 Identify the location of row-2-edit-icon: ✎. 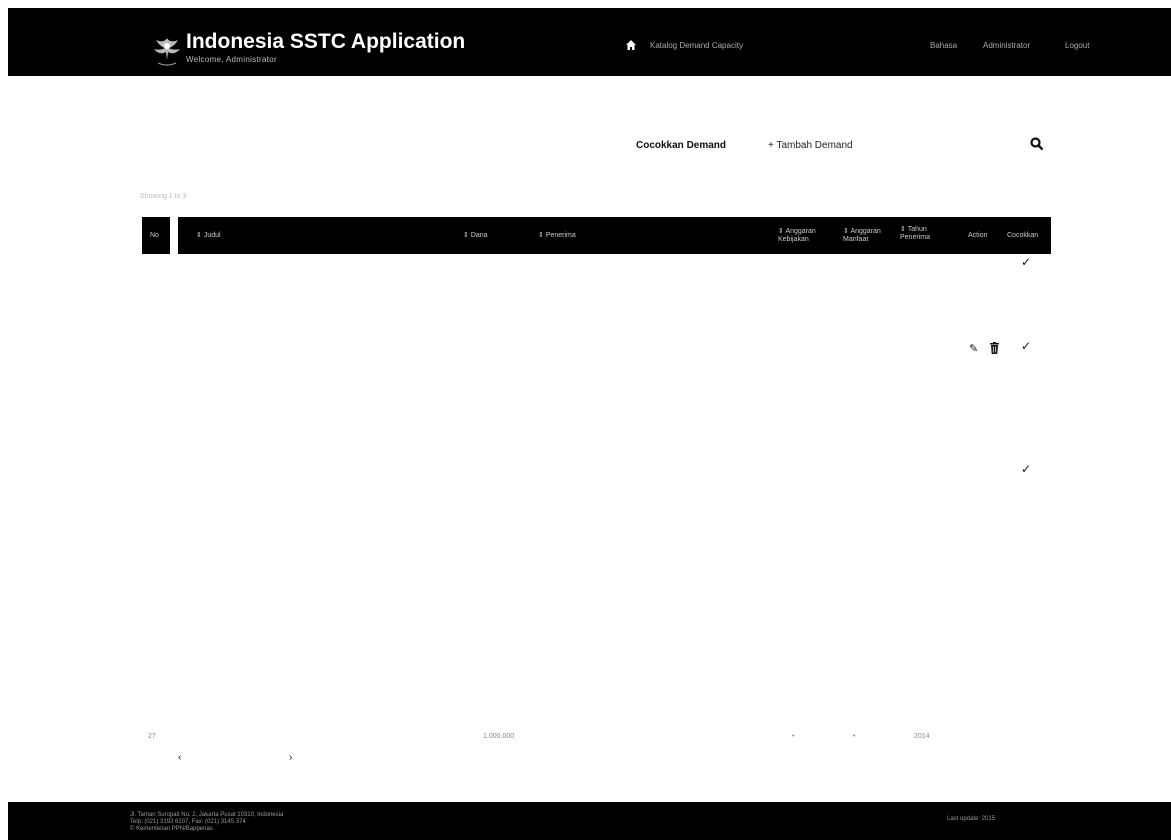
(973, 348).